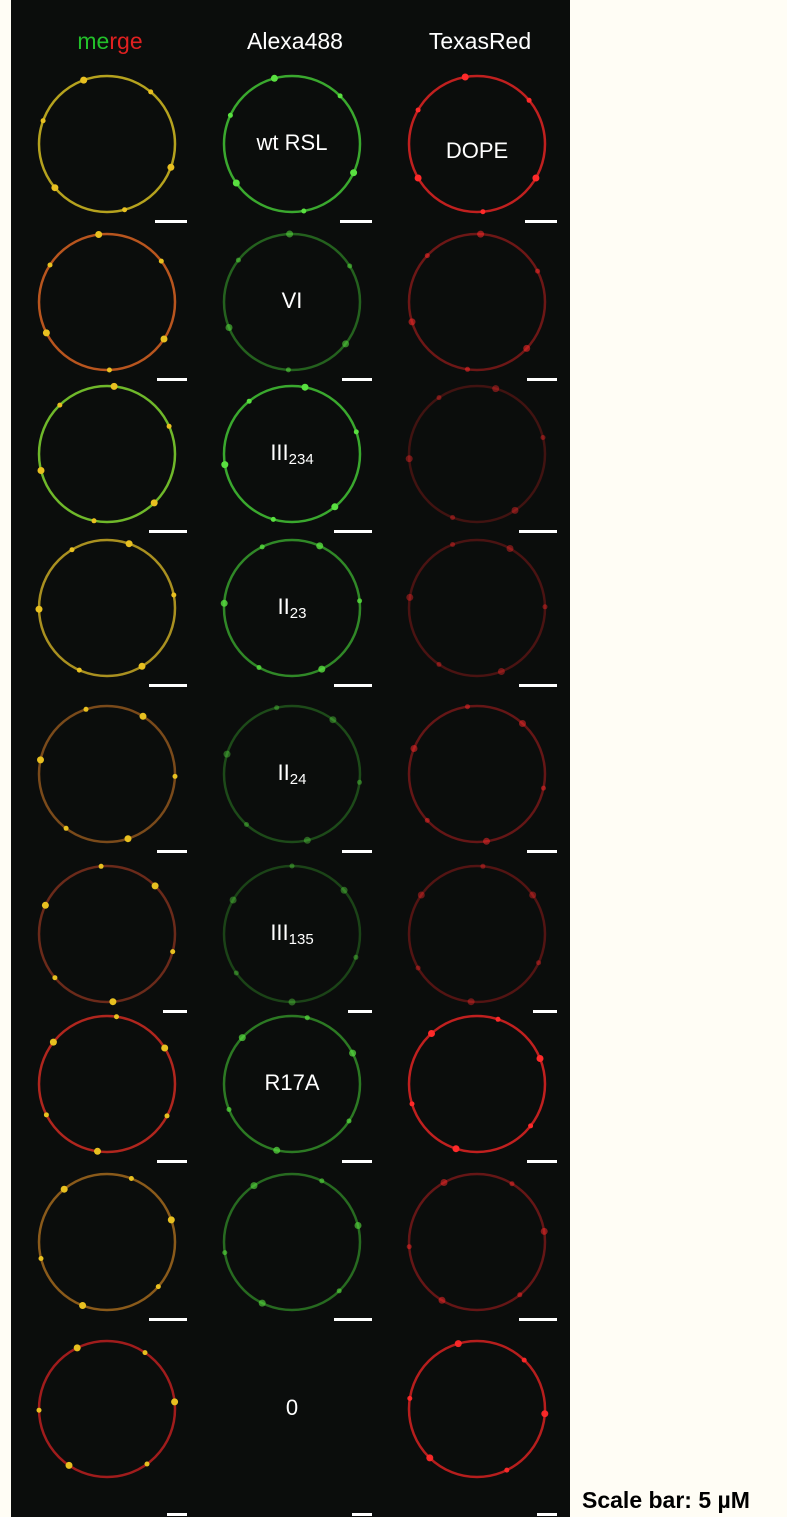 This screenshot has height=1517, width=787. What do you see at coordinates (292, 1407) in the screenshot?
I see `construct-name: 0` at bounding box center [292, 1407].